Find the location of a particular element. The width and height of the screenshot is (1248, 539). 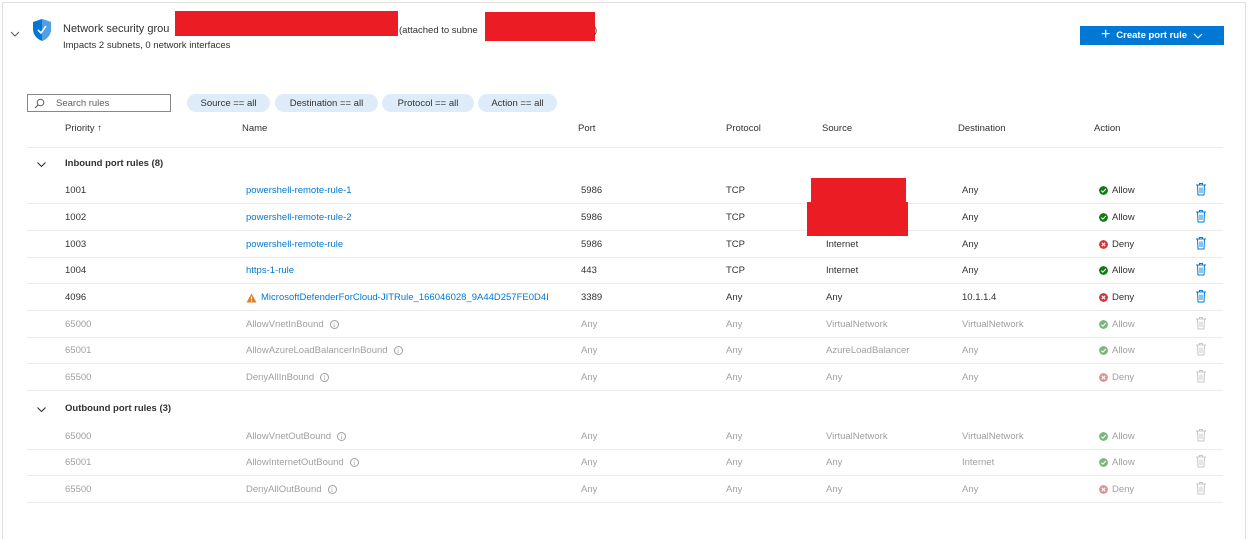

column-header-port: Port is located at coordinates (586, 128).